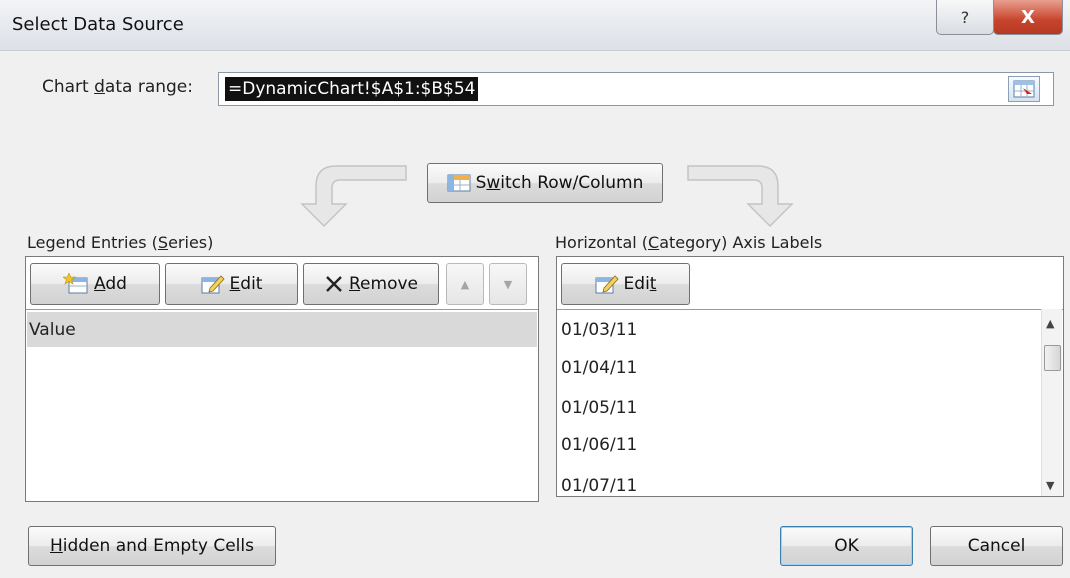 The height and width of the screenshot is (578, 1070). What do you see at coordinates (689, 242) in the screenshot?
I see `axis-labels-heading: Horizontal (Category) Axis Labels` at bounding box center [689, 242].